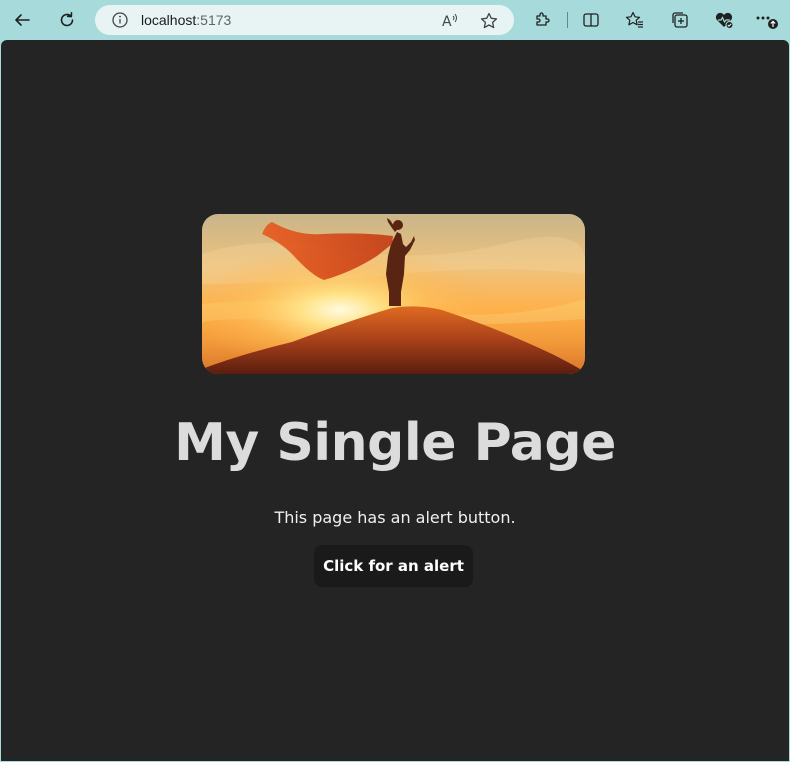 The width and height of the screenshot is (790, 762). What do you see at coordinates (120, 20) in the screenshot?
I see `info-icon` at bounding box center [120, 20].